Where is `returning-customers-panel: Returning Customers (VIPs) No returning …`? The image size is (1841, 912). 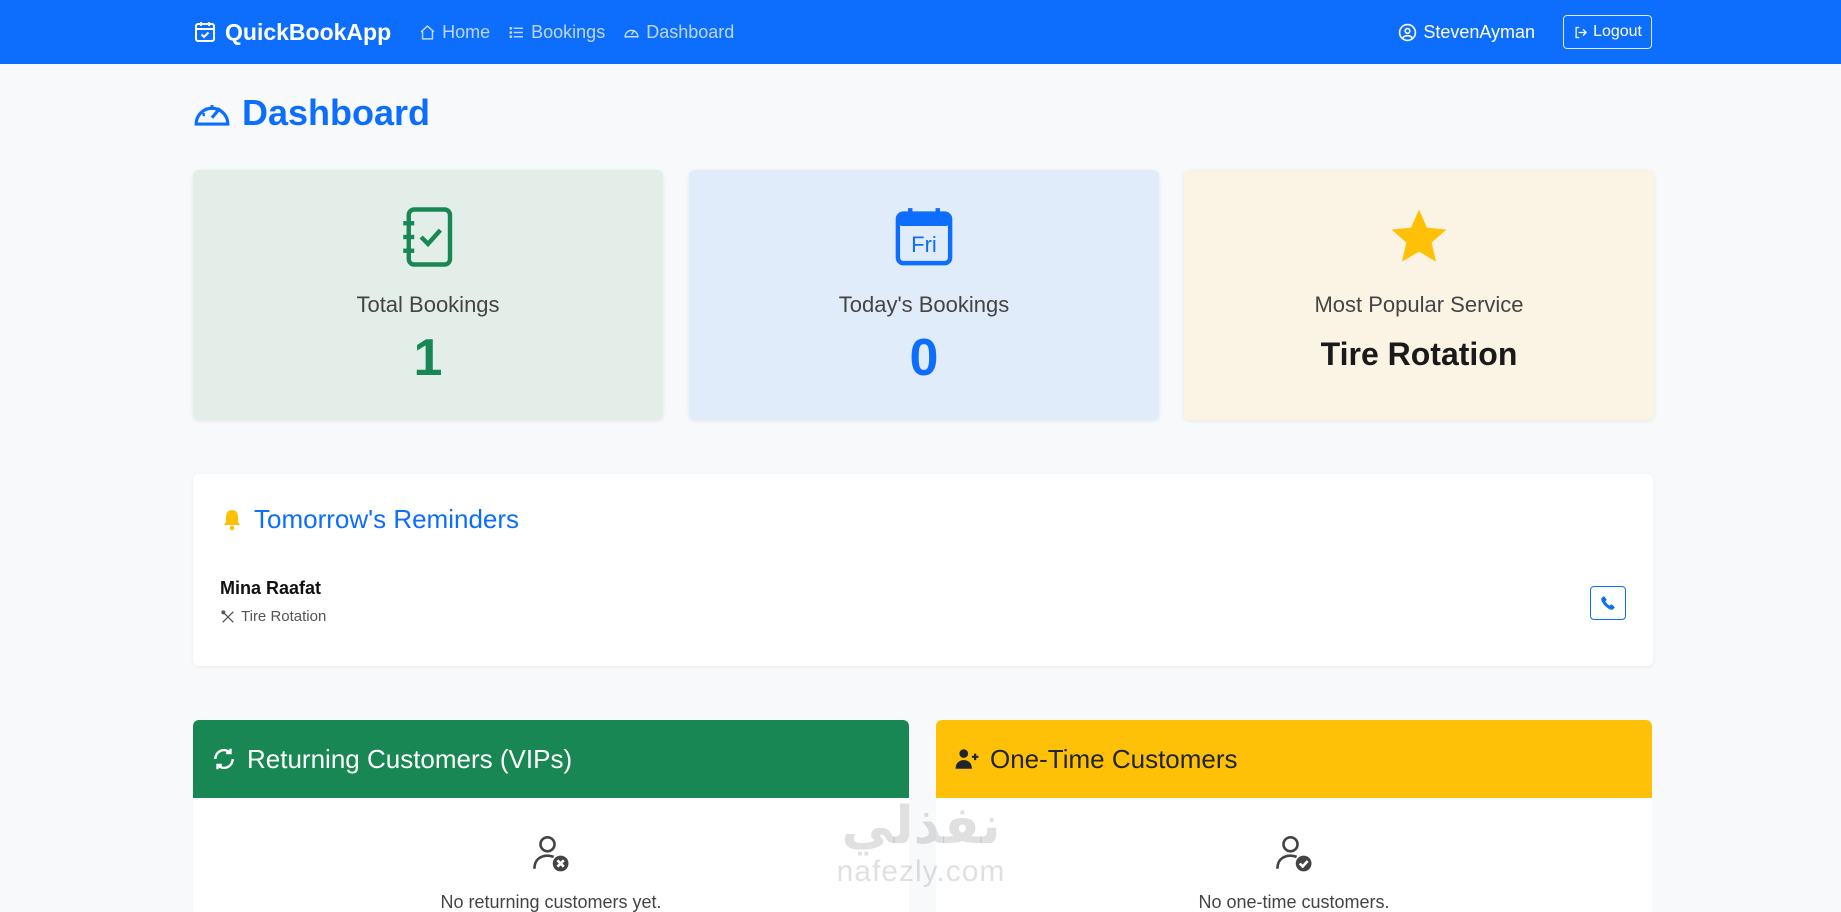
returning-customers-panel: Returning Customers (VIPs) No returning … is located at coordinates (551, 816).